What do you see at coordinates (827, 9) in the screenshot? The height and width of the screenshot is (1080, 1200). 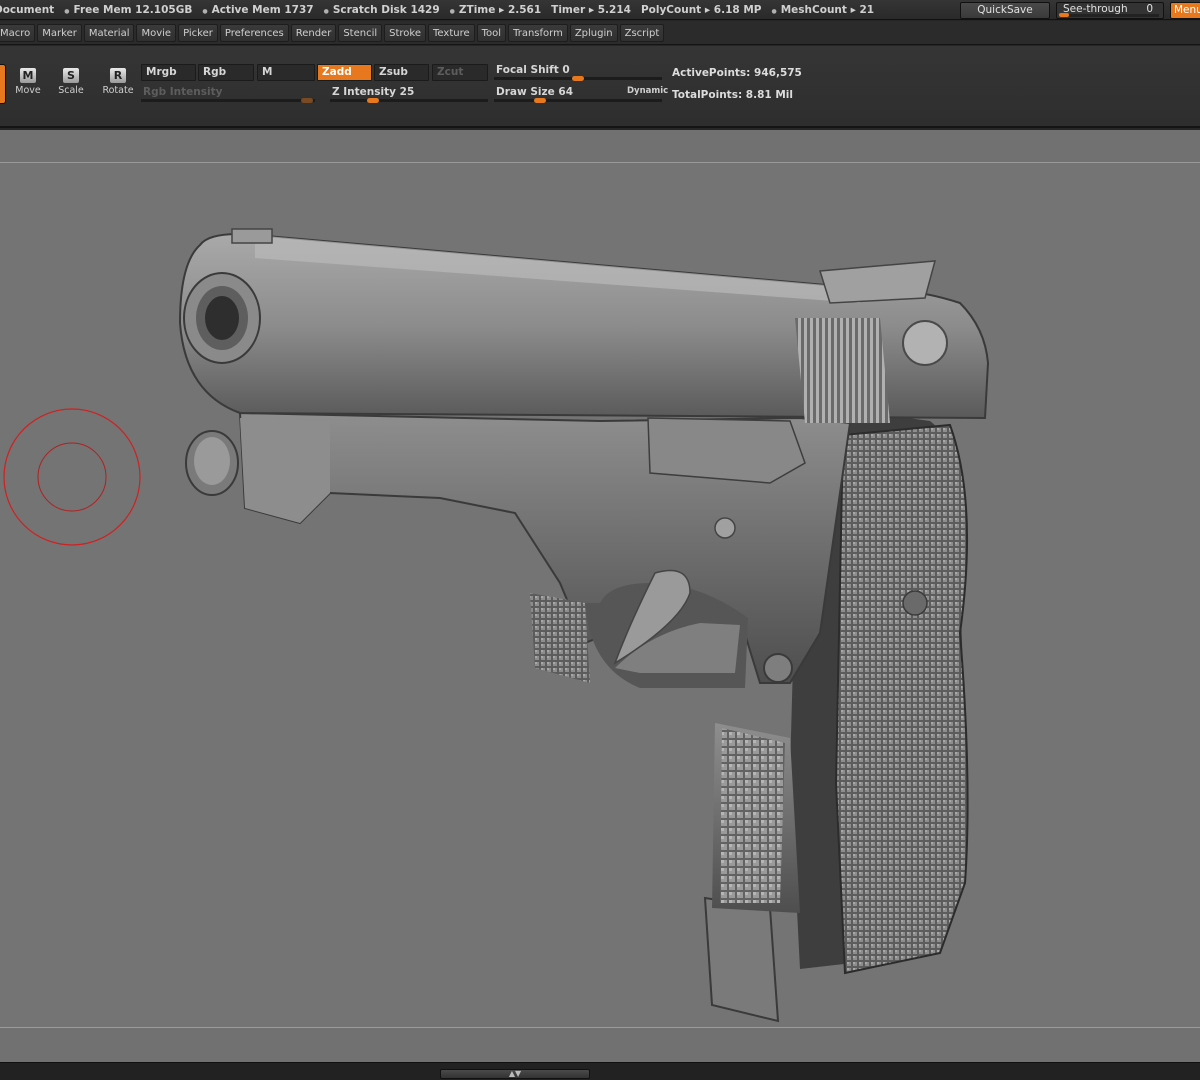 I see `status-item-label: MeshCount ▸ 21` at bounding box center [827, 9].